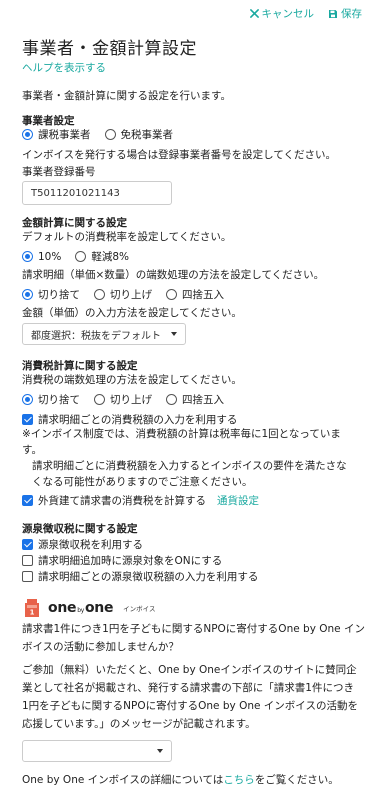  I want to click on save-button: 保存, so click(345, 13).